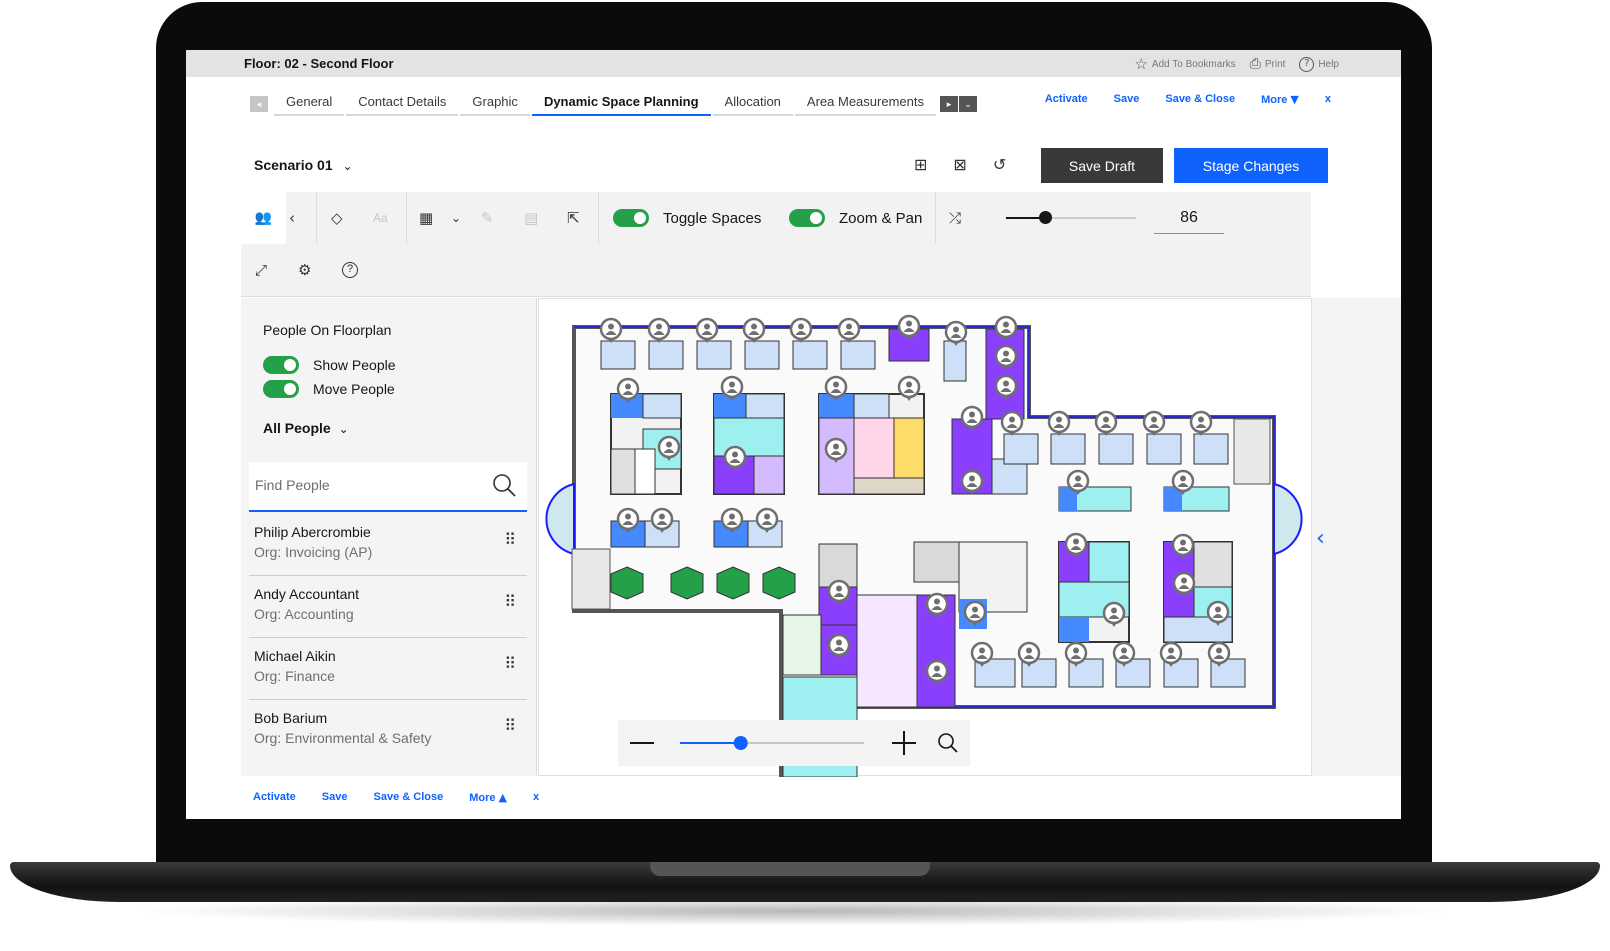 This screenshot has width=1610, height=951. Describe the element at coordinates (487, 218) in the screenshot. I see `edit-icon: ✎` at that location.